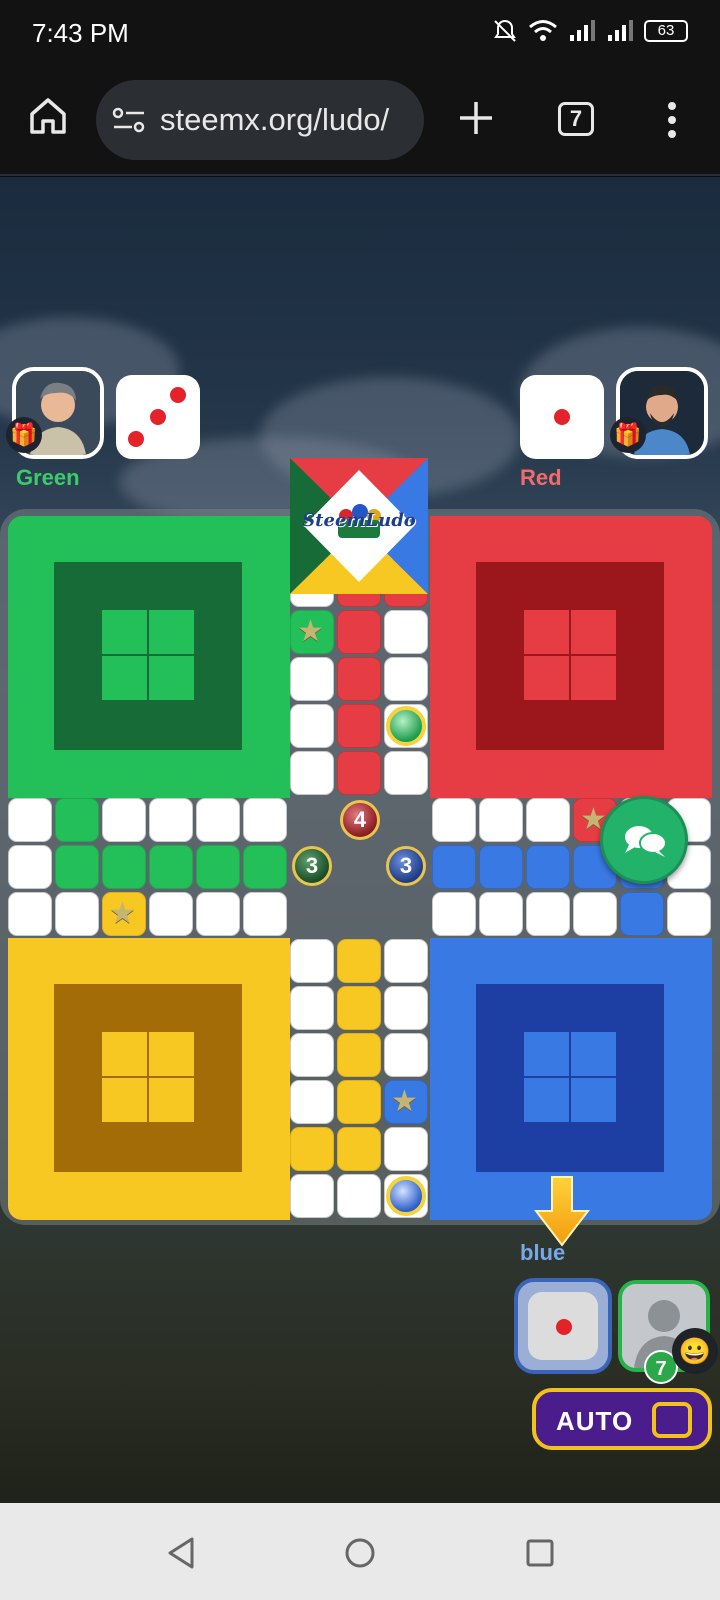 The height and width of the screenshot is (1600, 720). Describe the element at coordinates (360, 820) in the screenshot. I see `red-token-stack: 4` at that location.